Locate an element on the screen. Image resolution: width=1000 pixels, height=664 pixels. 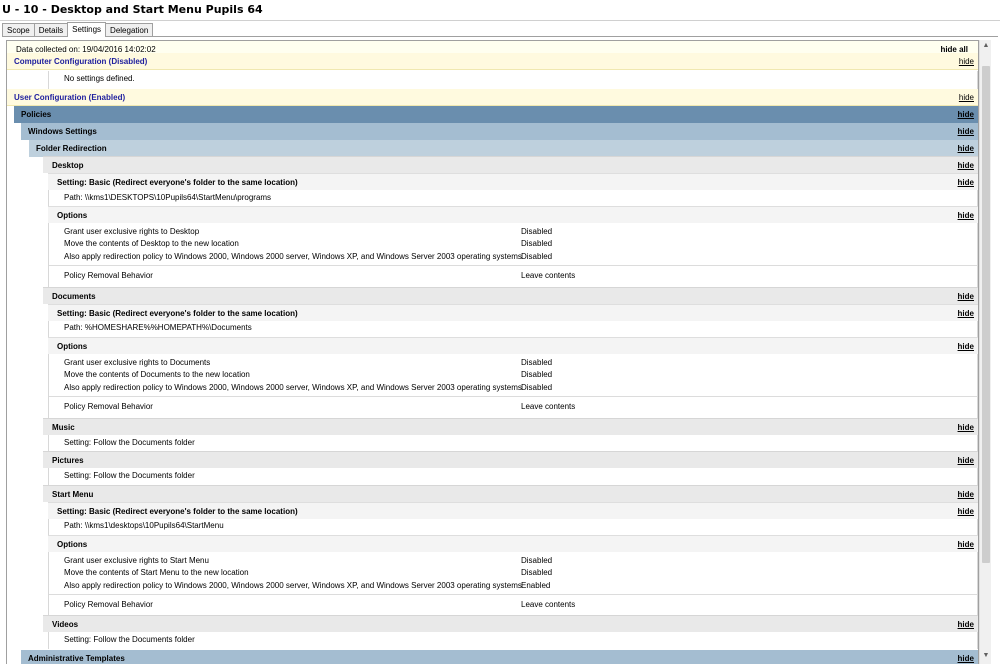
desktop-header: Desktop hide is located at coordinates (510, 164).